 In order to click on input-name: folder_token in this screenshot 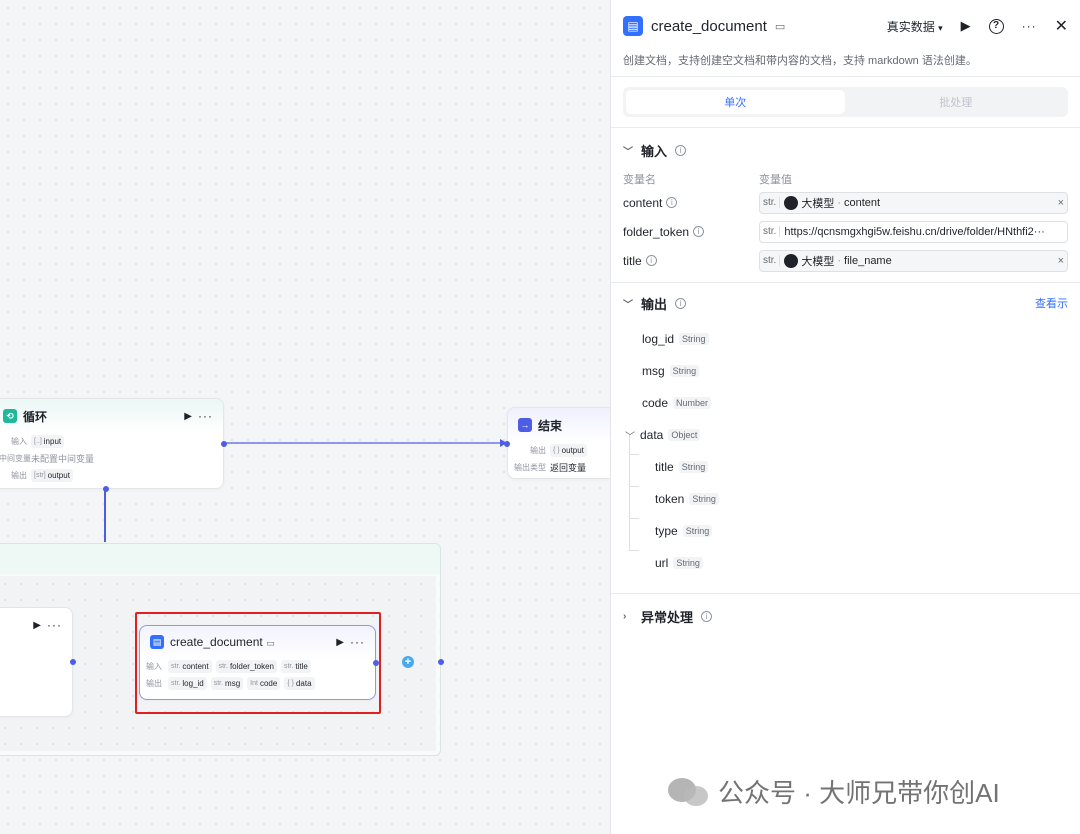, I will do `click(656, 231)`.